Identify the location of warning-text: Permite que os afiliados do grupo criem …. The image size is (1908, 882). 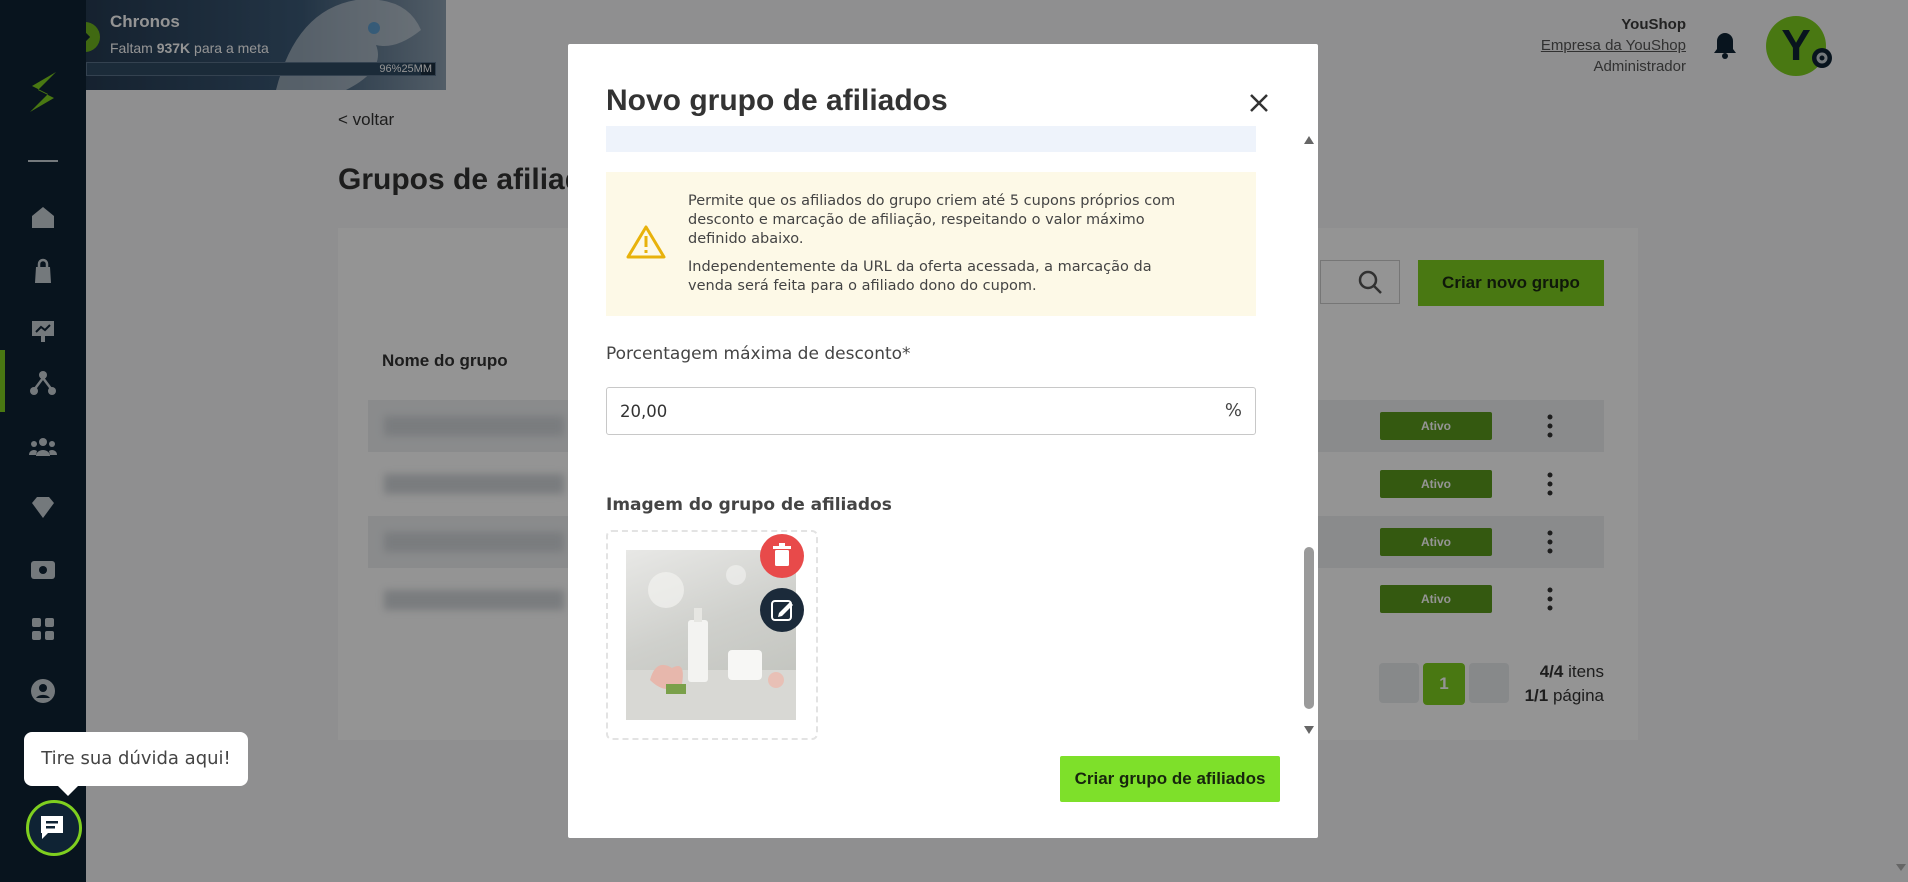
(938, 244).